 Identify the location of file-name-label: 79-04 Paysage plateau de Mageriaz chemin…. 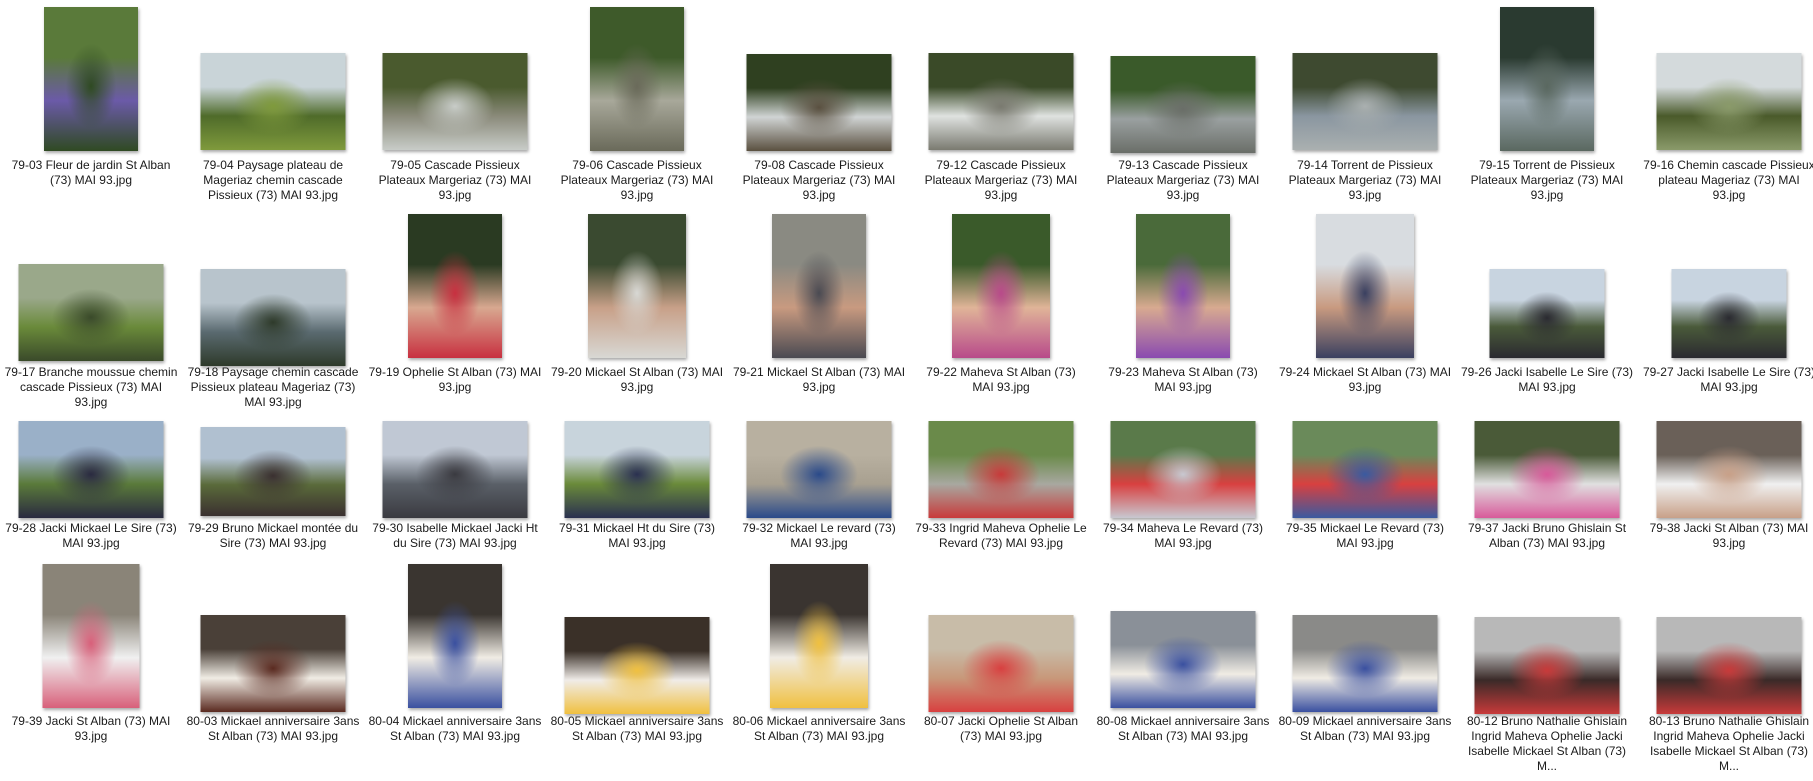
(273, 180).